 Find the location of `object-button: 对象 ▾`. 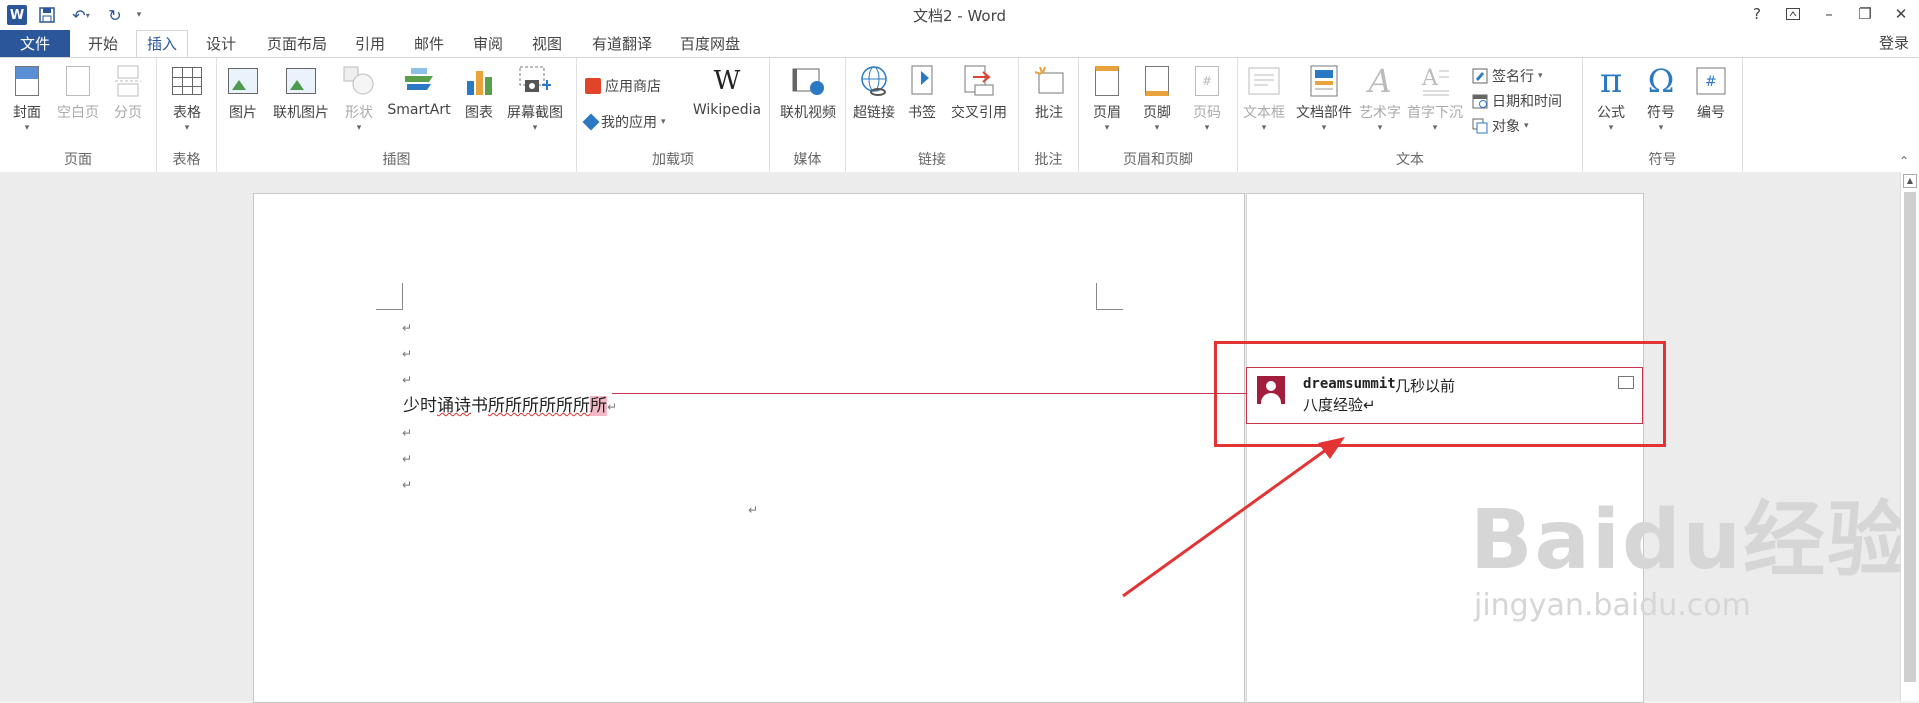

object-button: 对象 ▾ is located at coordinates (1500, 126).